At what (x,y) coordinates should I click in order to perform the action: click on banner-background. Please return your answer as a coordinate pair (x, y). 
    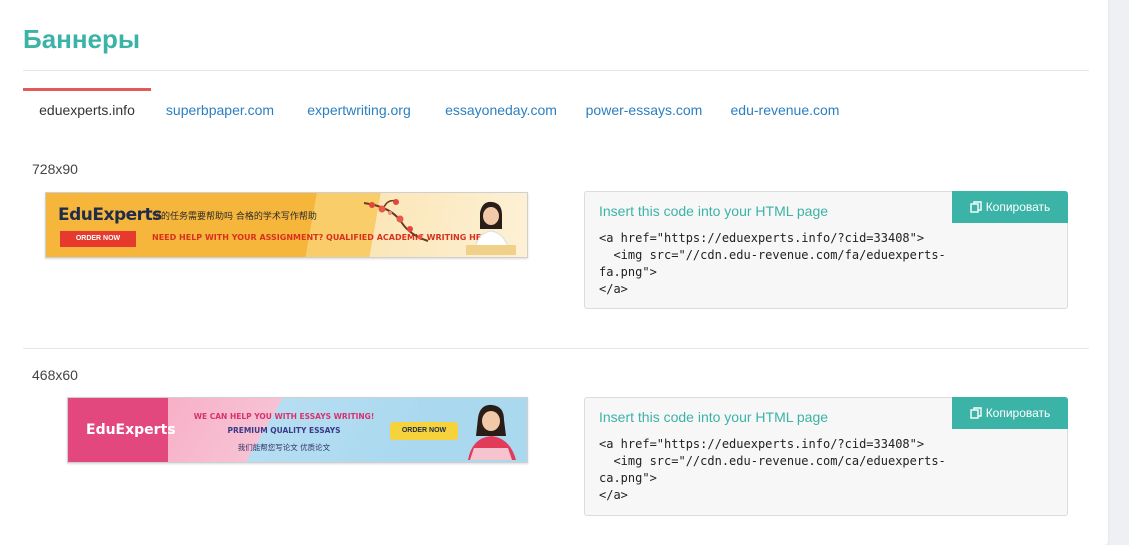
    Looking at the image, I should click on (286, 225).